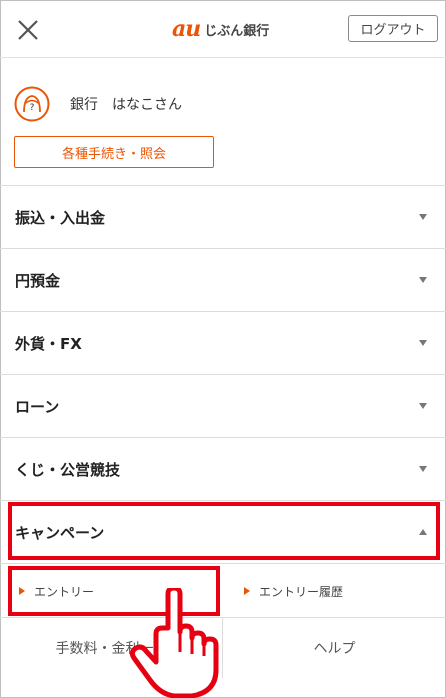 This screenshot has width=446, height=698. What do you see at coordinates (237, 31) in the screenshot?
I see `brand-name: じぶん銀行` at bounding box center [237, 31].